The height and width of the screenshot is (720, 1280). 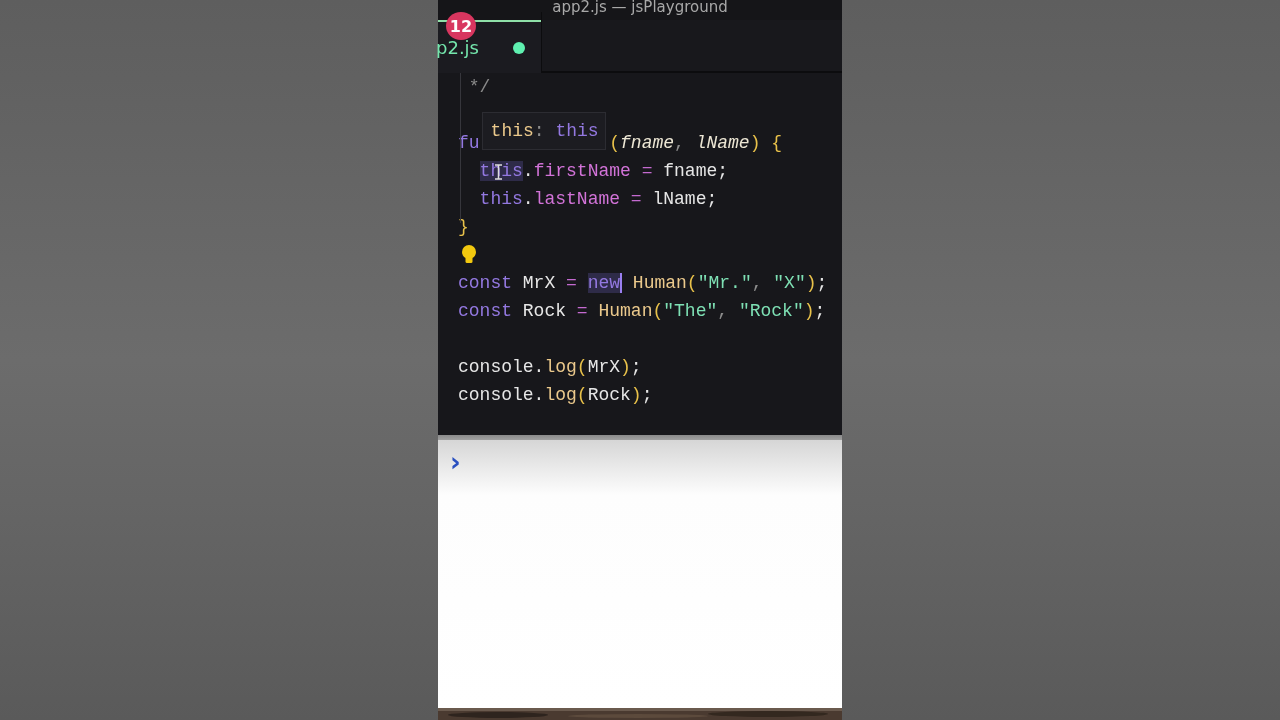 What do you see at coordinates (469, 255) in the screenshot?
I see `lightbulb-icon` at bounding box center [469, 255].